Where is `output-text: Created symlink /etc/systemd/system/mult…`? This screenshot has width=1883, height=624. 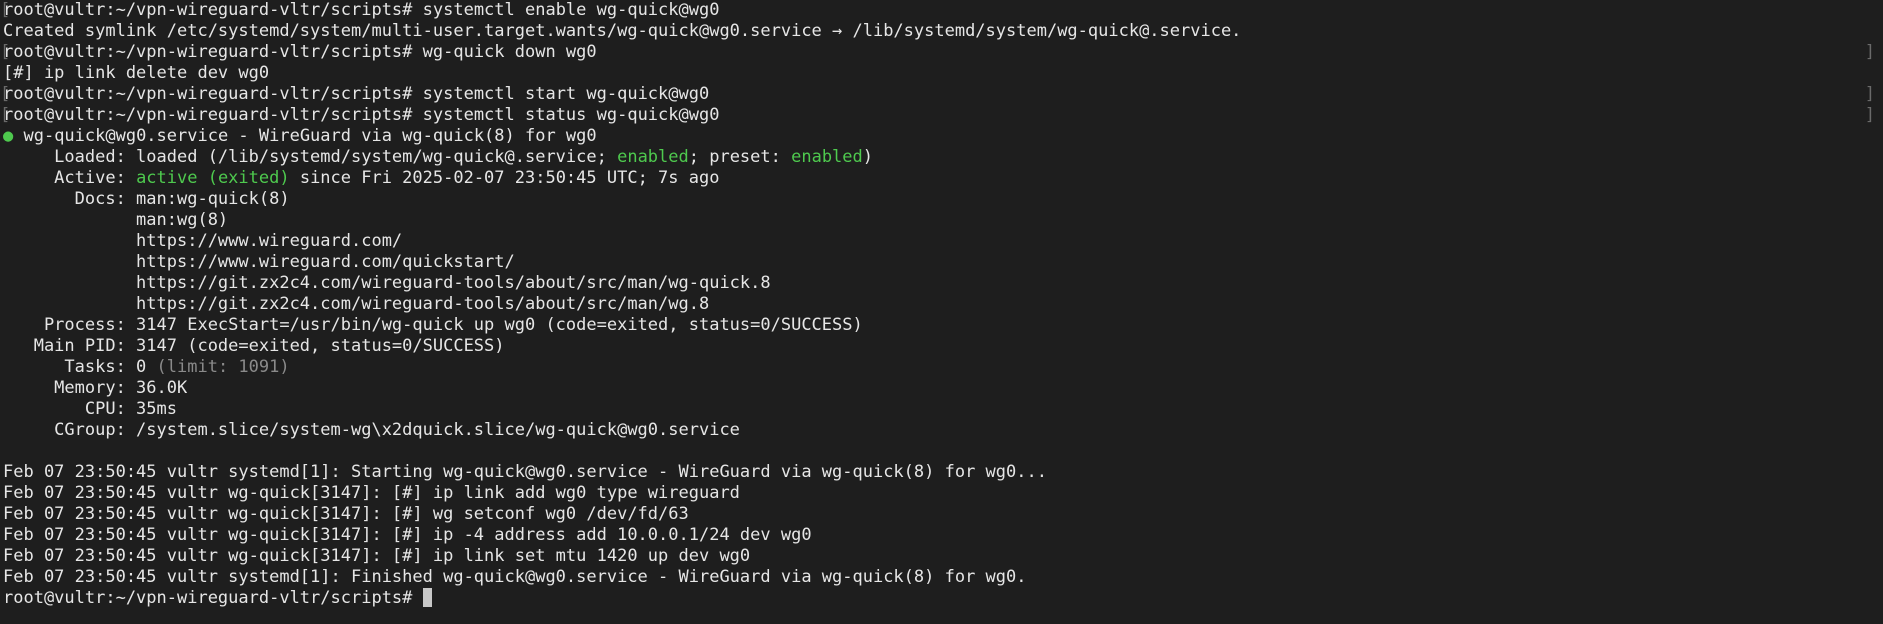 output-text: Created symlink /etc/systemd/system/mult… is located at coordinates (622, 31).